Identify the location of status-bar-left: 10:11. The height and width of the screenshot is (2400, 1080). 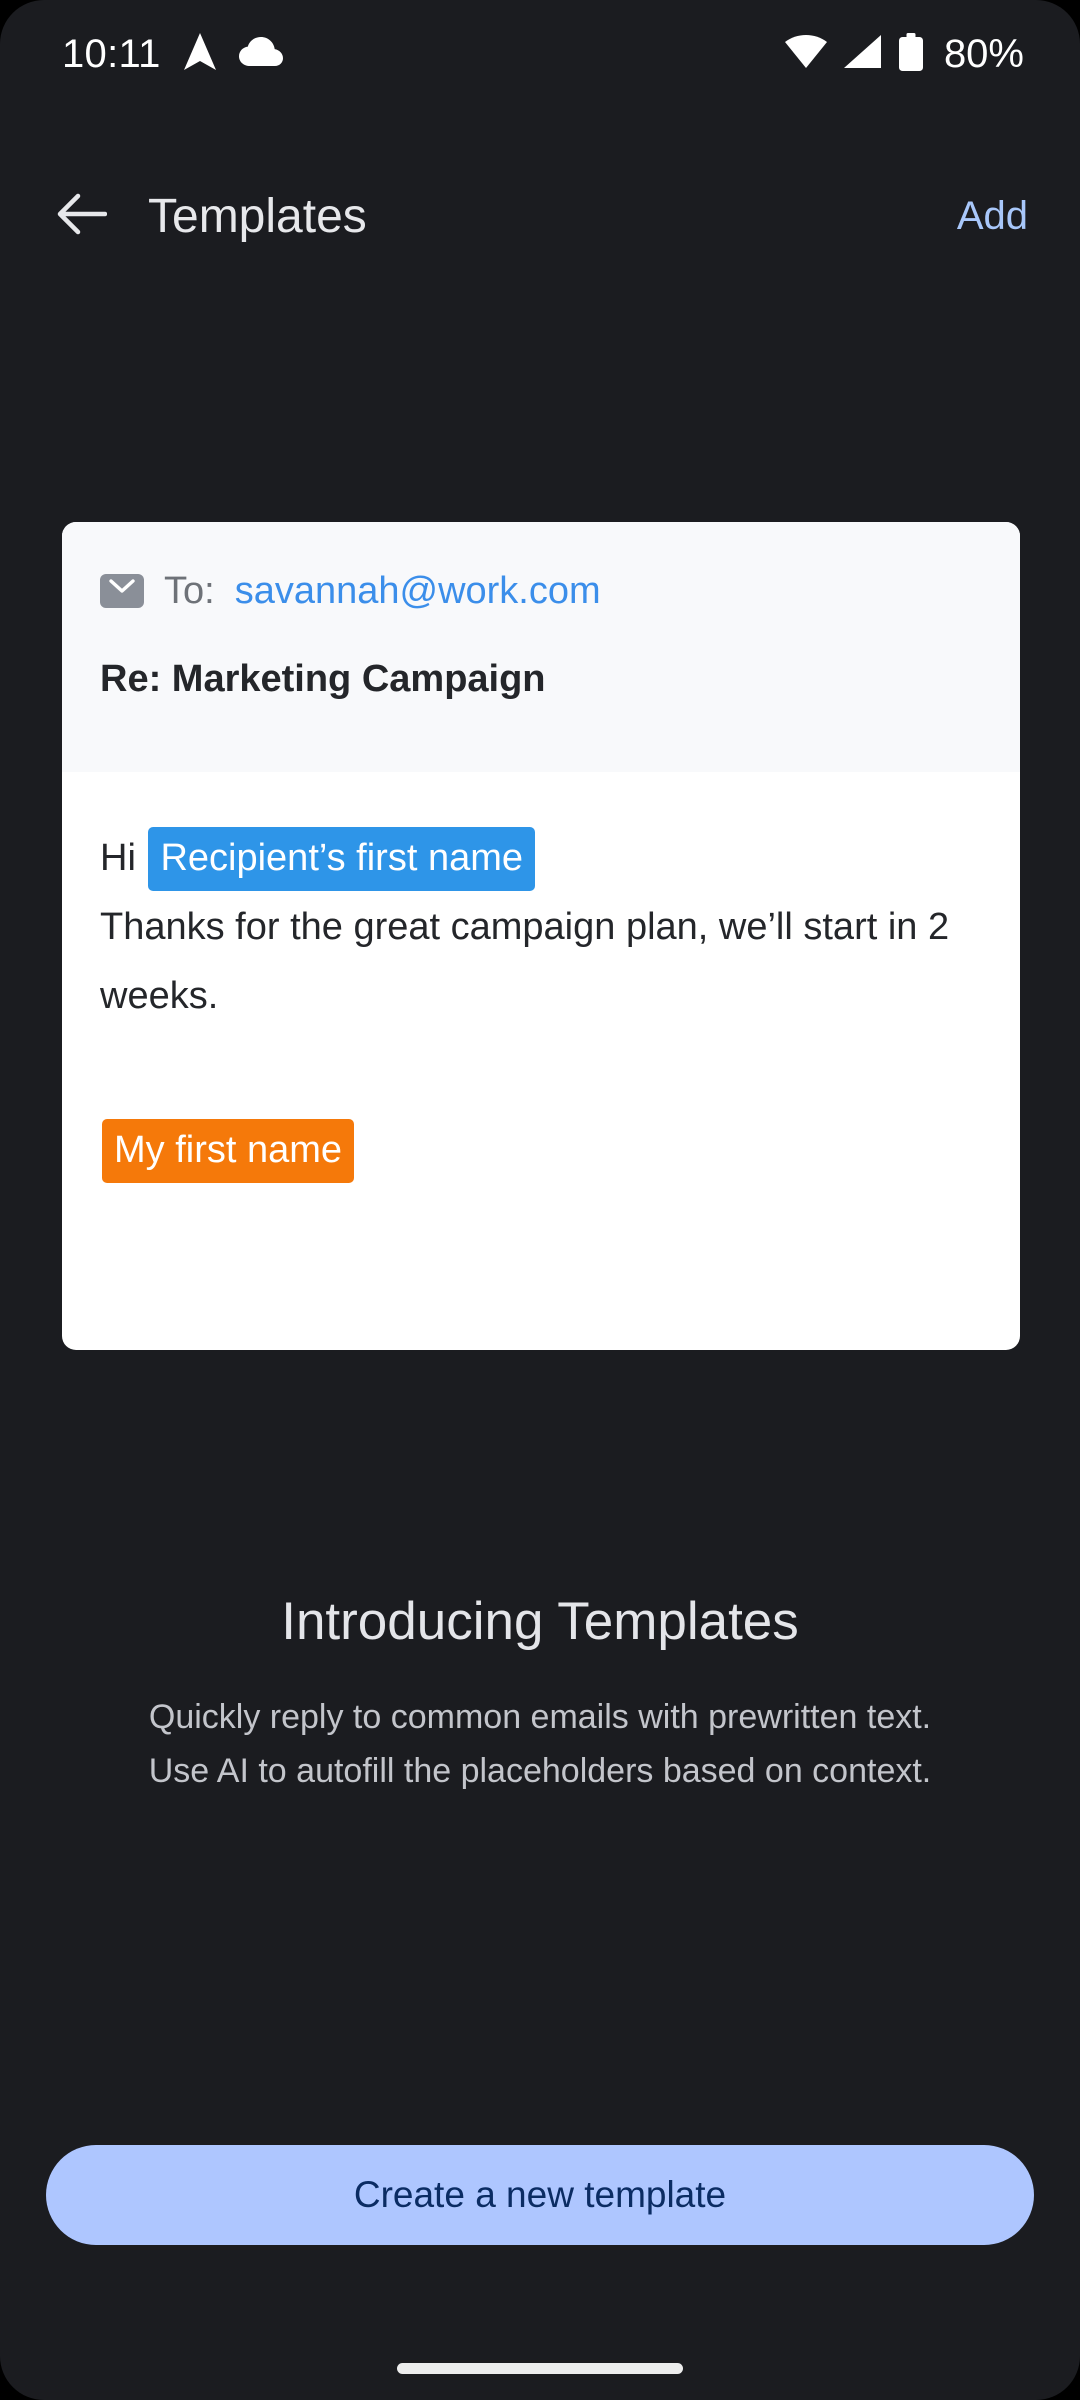
(172, 54).